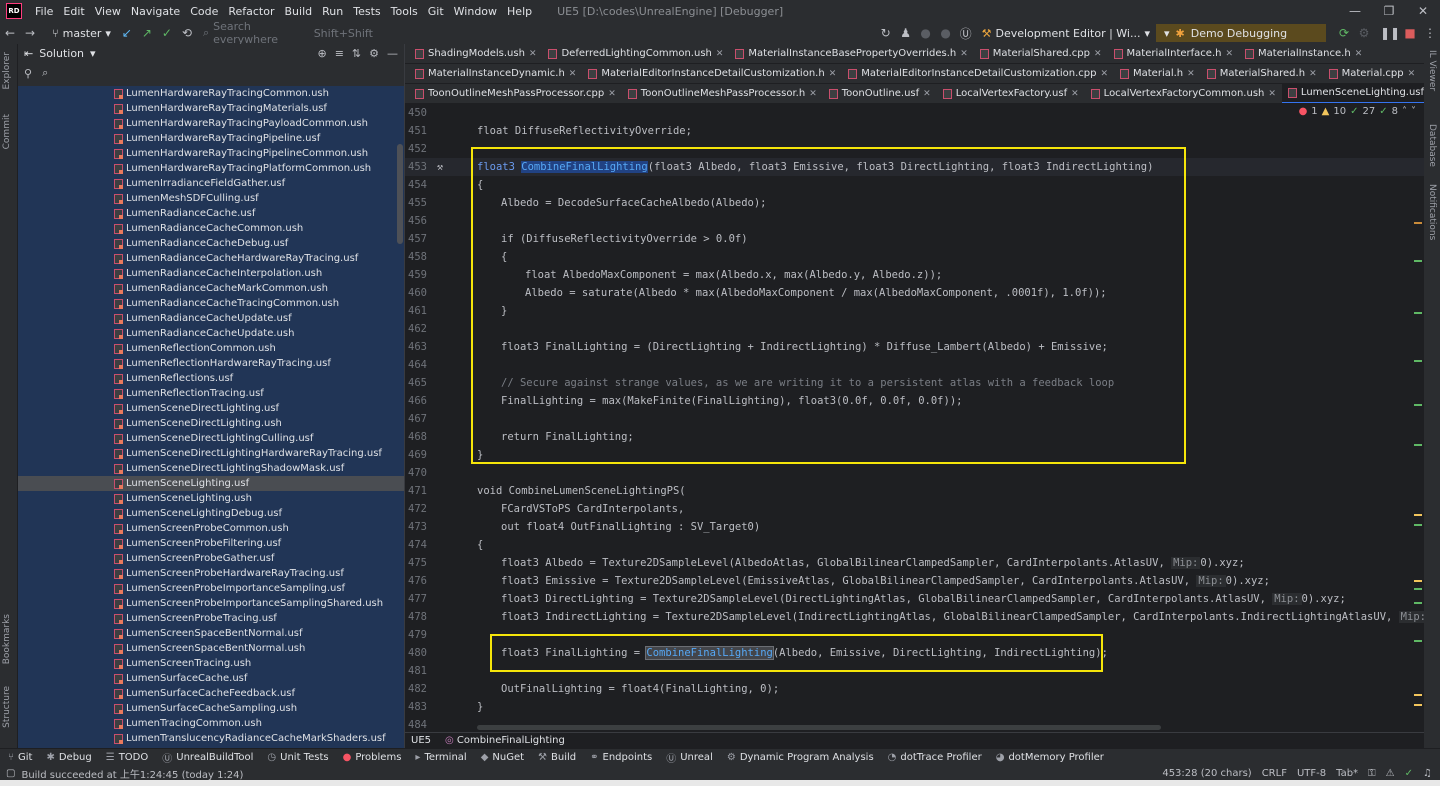  What do you see at coordinates (1183, 93) in the screenshot?
I see `editor-tab: LocalVertexFactoryCommon.ush ✕` at bounding box center [1183, 93].